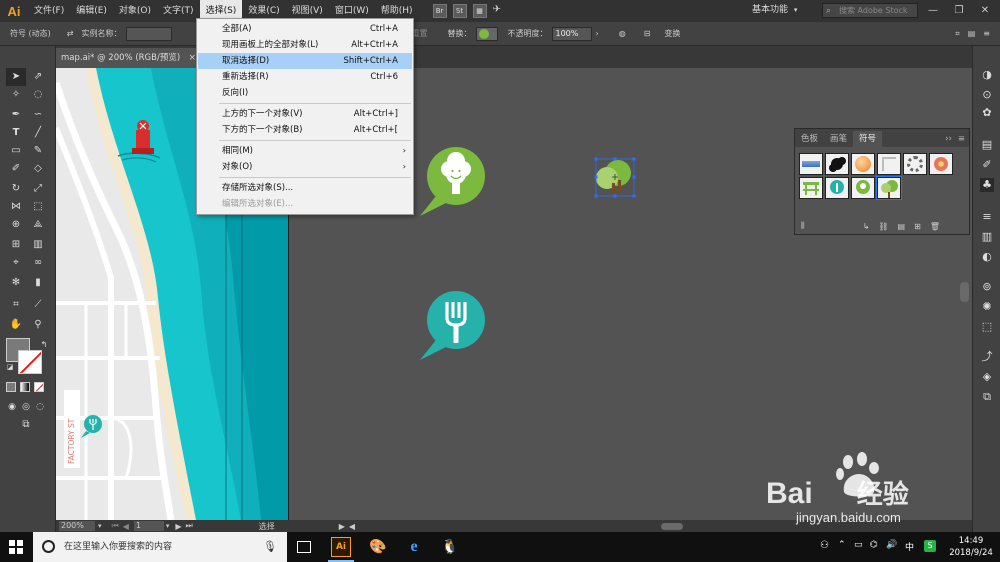  Describe the element at coordinates (16, 283) in the screenshot. I see `symbol-sprayer-icon: ✻` at that location.